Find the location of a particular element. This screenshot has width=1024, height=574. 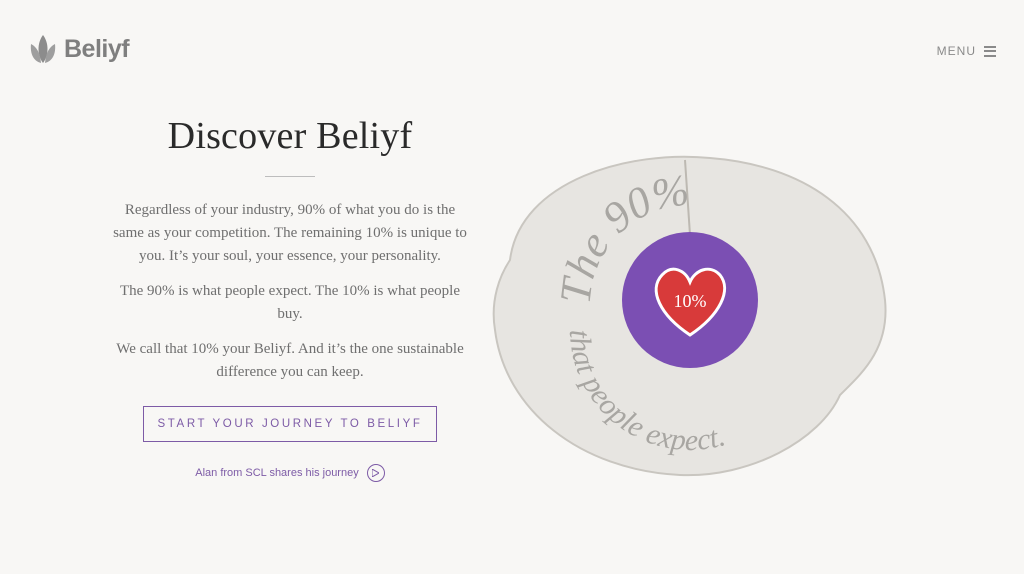

page-title: Discover Beliyf is located at coordinates (290, 136).